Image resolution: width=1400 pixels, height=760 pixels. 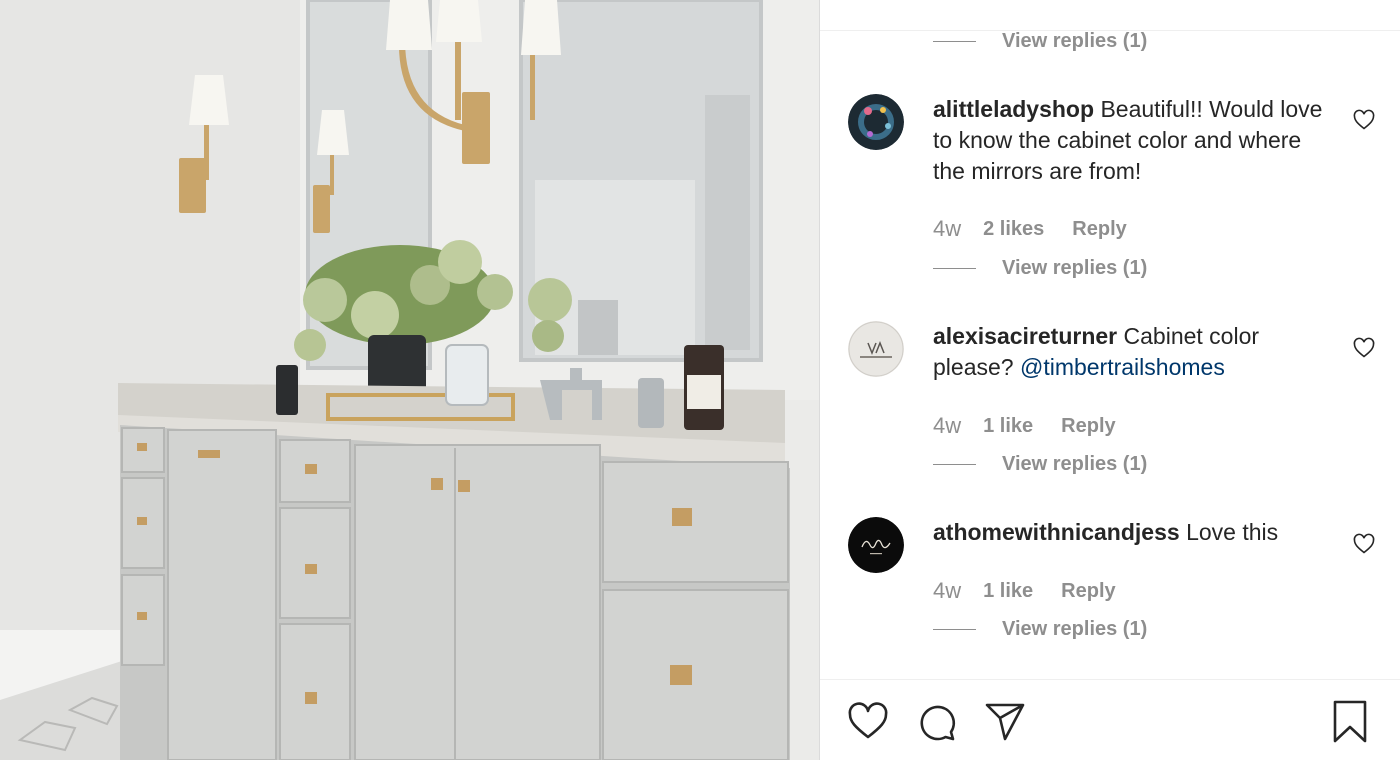 I want to click on comment-text: athomewithnicandjess Love this, so click(x=1133, y=532).